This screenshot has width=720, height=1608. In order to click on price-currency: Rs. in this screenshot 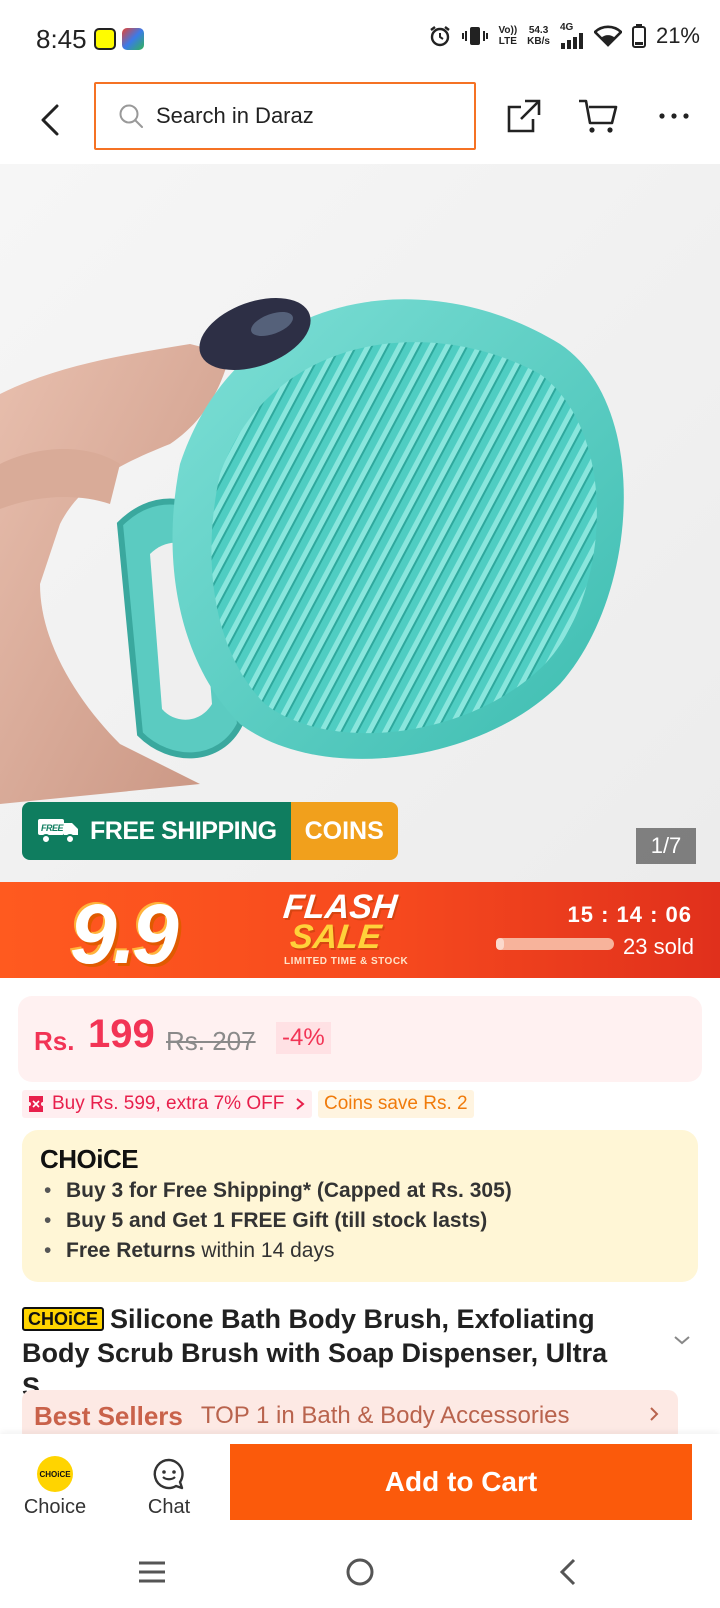, I will do `click(54, 1041)`.